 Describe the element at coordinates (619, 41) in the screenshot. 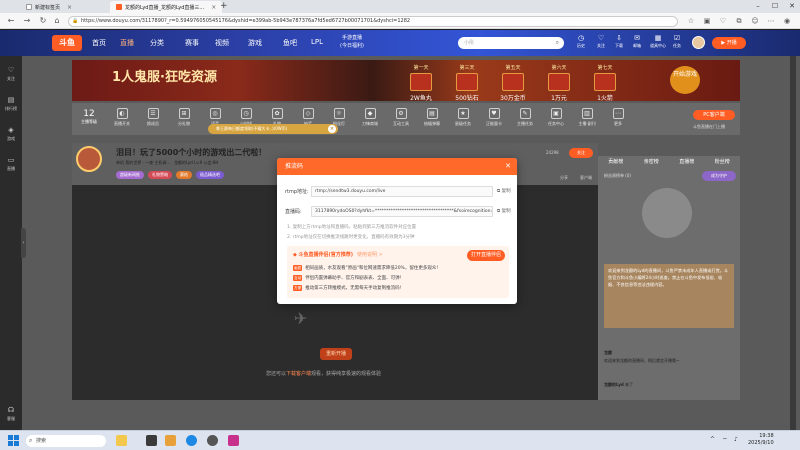

I see `download-button: ⇩ 下载` at that location.